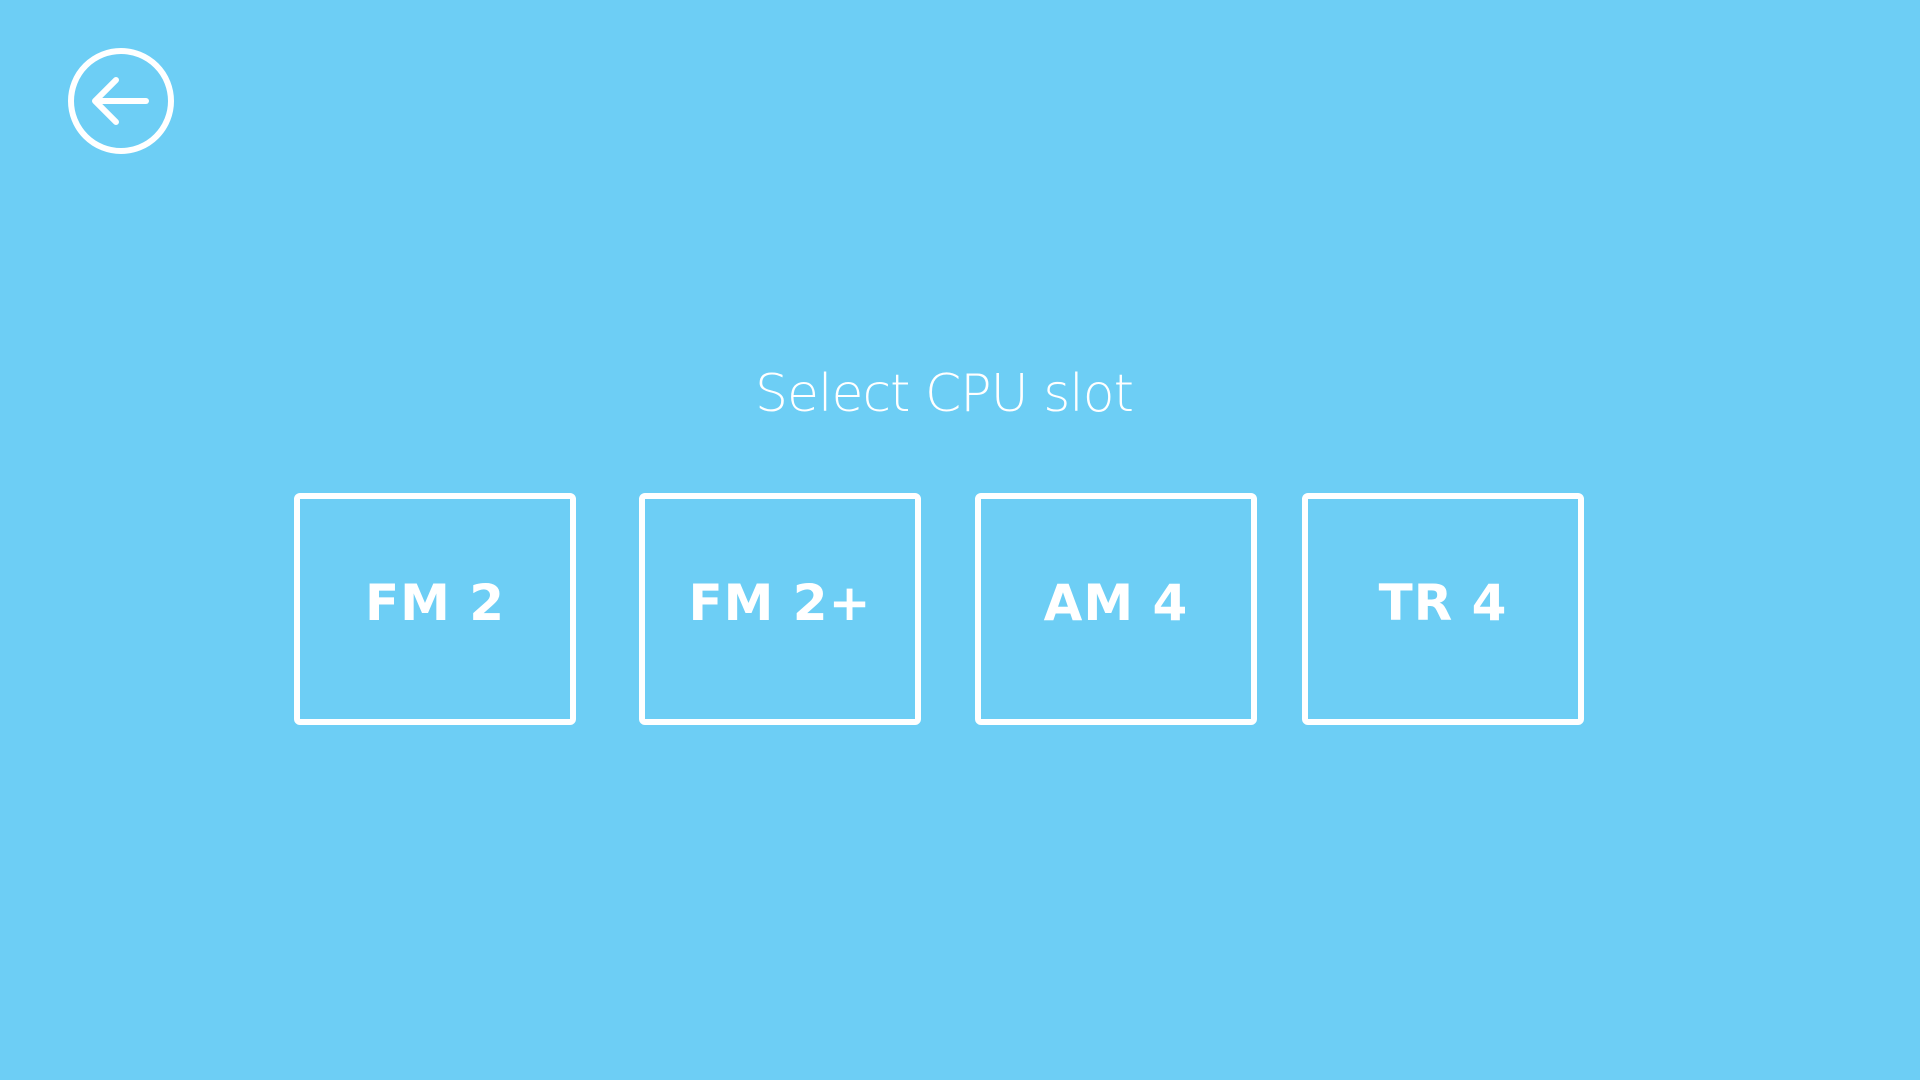 This screenshot has height=1080, width=1920. I want to click on slot-label: TR 4, so click(1443, 603).